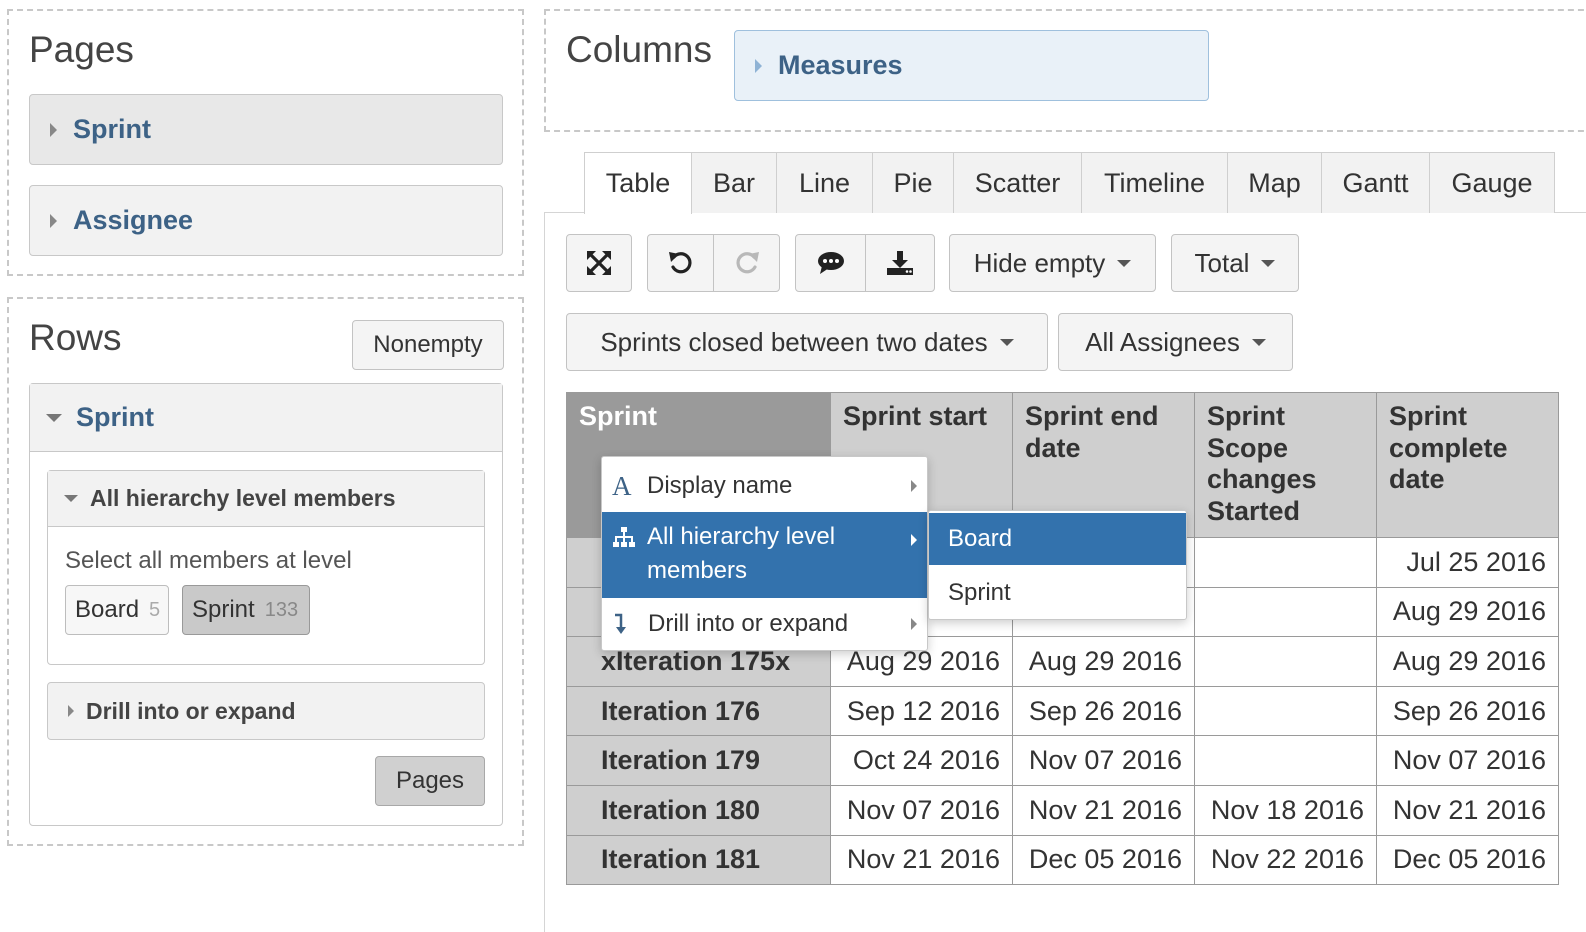 This screenshot has width=1586, height=932. Describe the element at coordinates (1222, 262) in the screenshot. I see `total-label: Total` at that location.